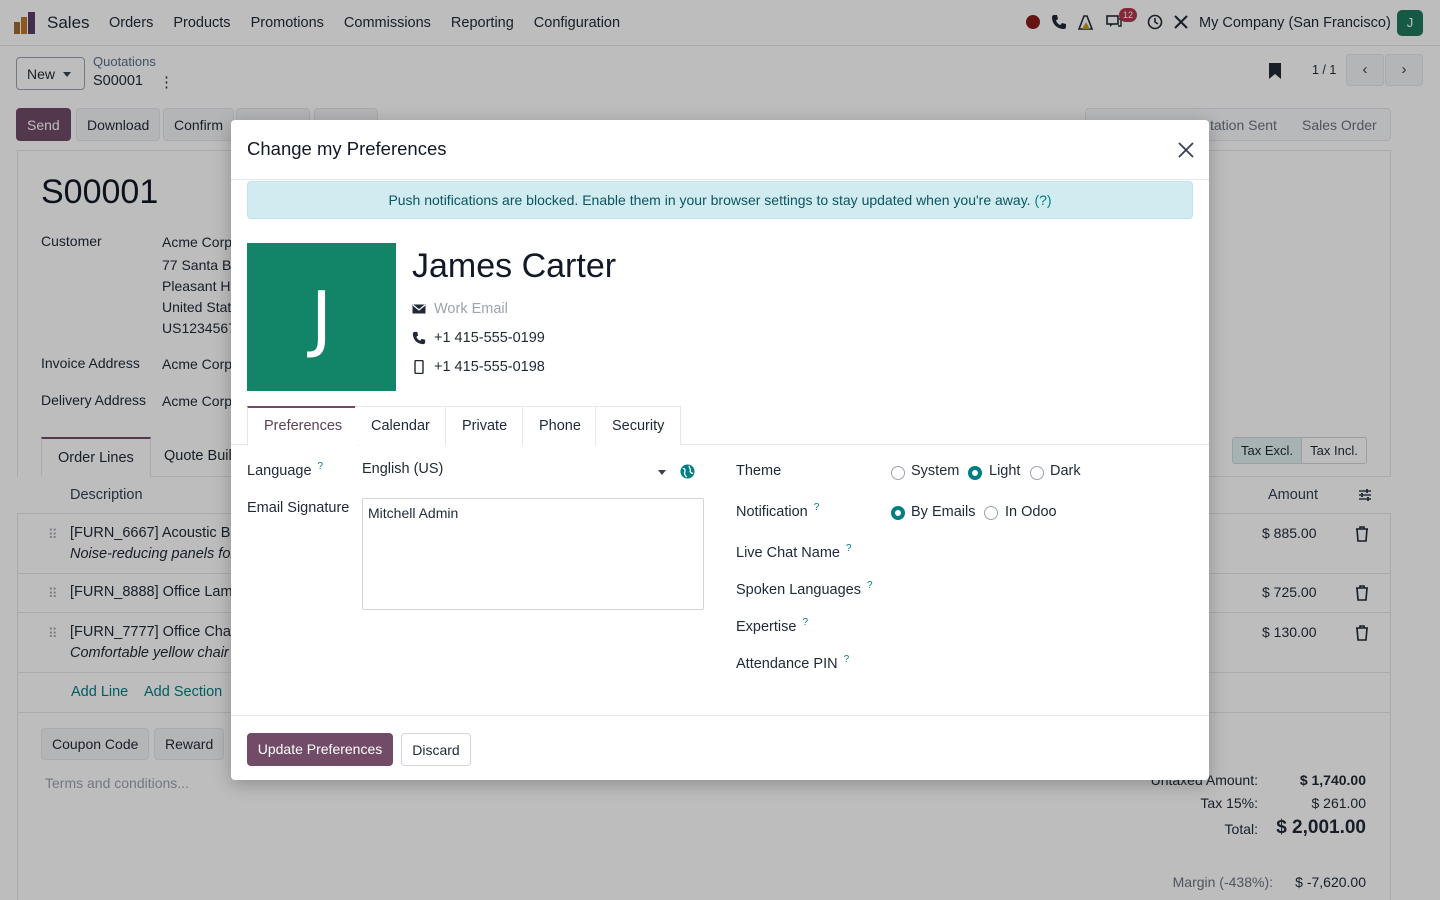 This screenshot has width=1440, height=900. Describe the element at coordinates (662, 472) in the screenshot. I see `dropdown-caret-icon` at that location.